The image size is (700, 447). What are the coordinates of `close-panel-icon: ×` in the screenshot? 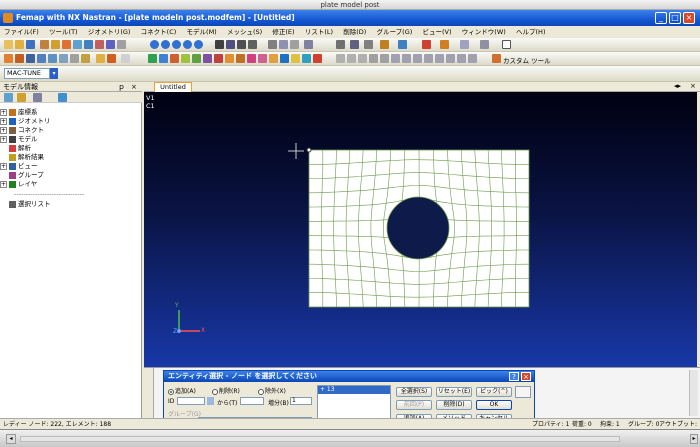 It's located at (134, 87).